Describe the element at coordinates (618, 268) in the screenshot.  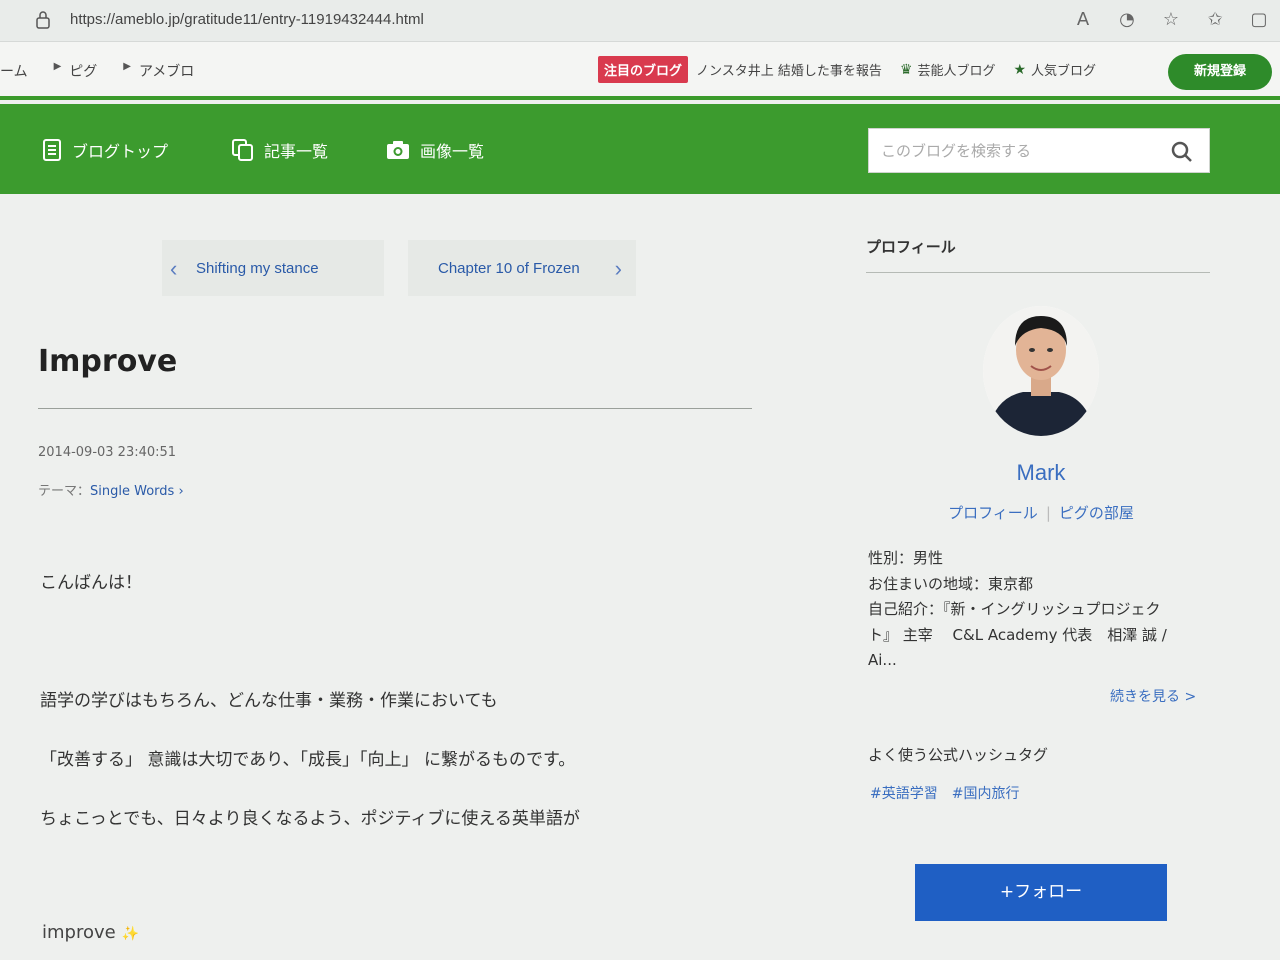
I see `chevron-right-icon: ›` at that location.